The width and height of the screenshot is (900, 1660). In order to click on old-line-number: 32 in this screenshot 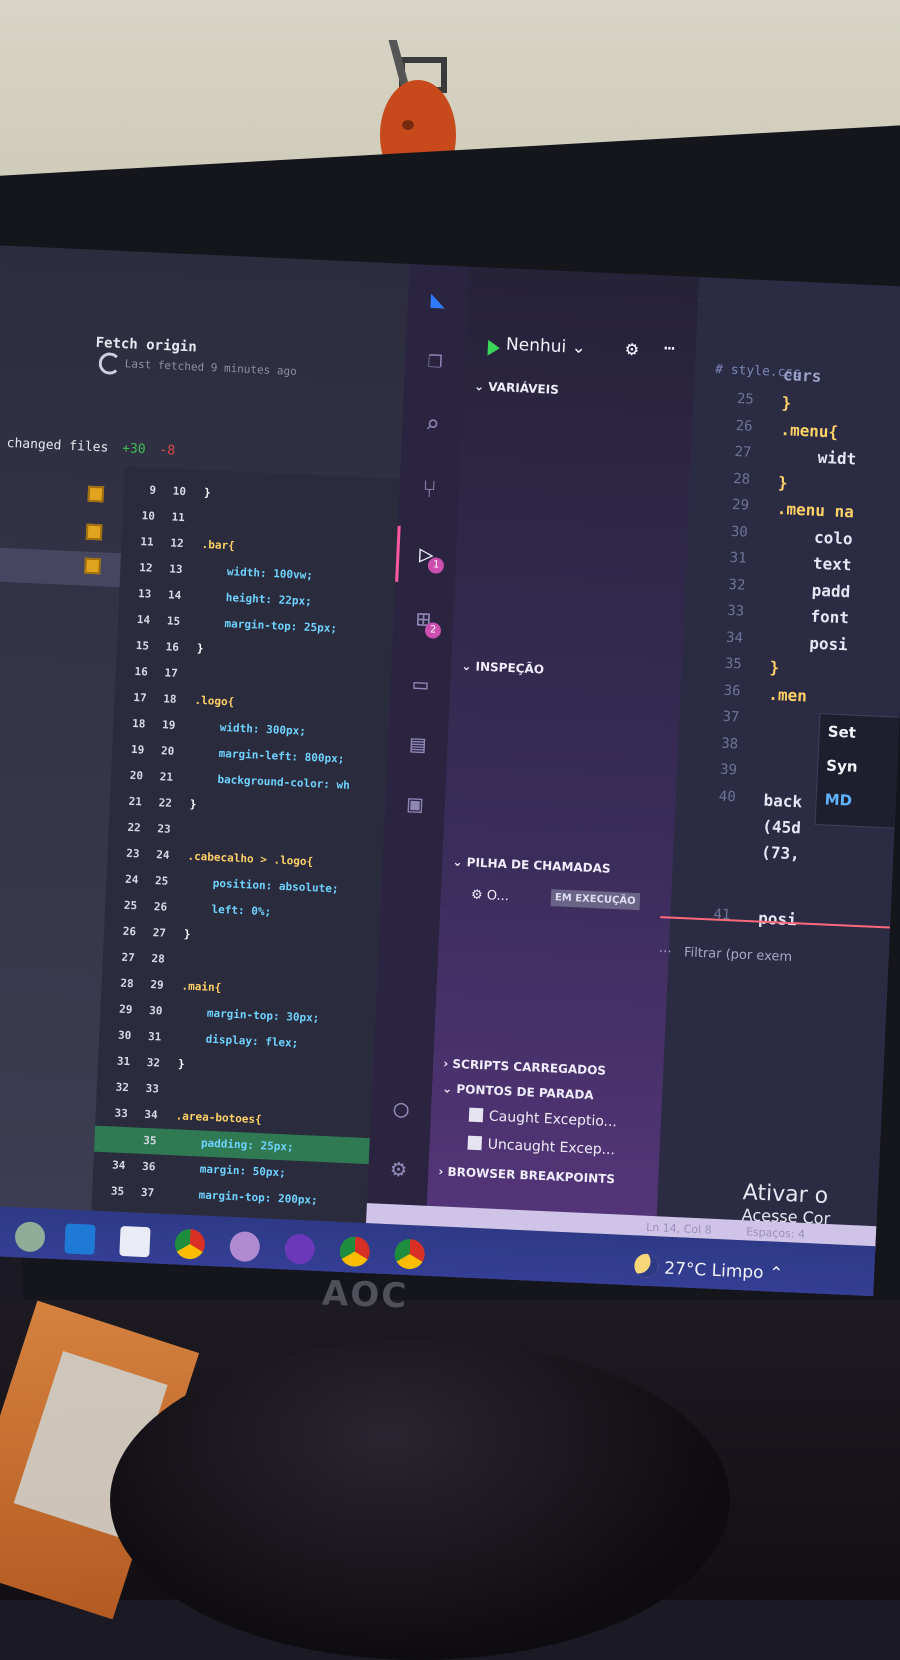, I will do `click(122, 1087)`.